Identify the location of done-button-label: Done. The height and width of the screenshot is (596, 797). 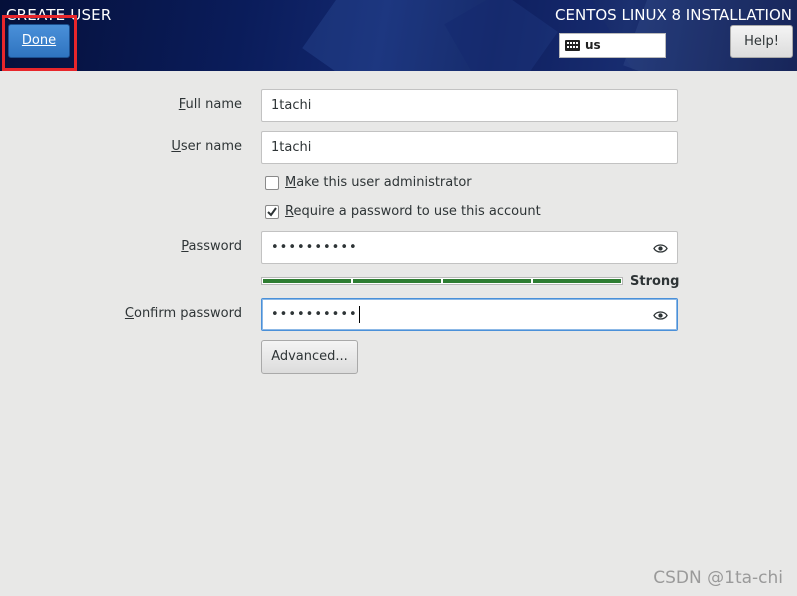
(39, 40).